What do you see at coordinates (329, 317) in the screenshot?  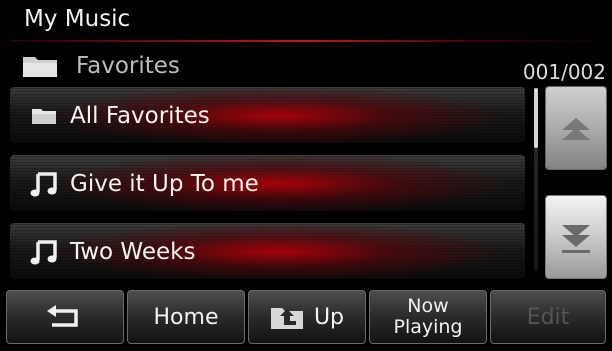 I see `up-button-label: Up` at bounding box center [329, 317].